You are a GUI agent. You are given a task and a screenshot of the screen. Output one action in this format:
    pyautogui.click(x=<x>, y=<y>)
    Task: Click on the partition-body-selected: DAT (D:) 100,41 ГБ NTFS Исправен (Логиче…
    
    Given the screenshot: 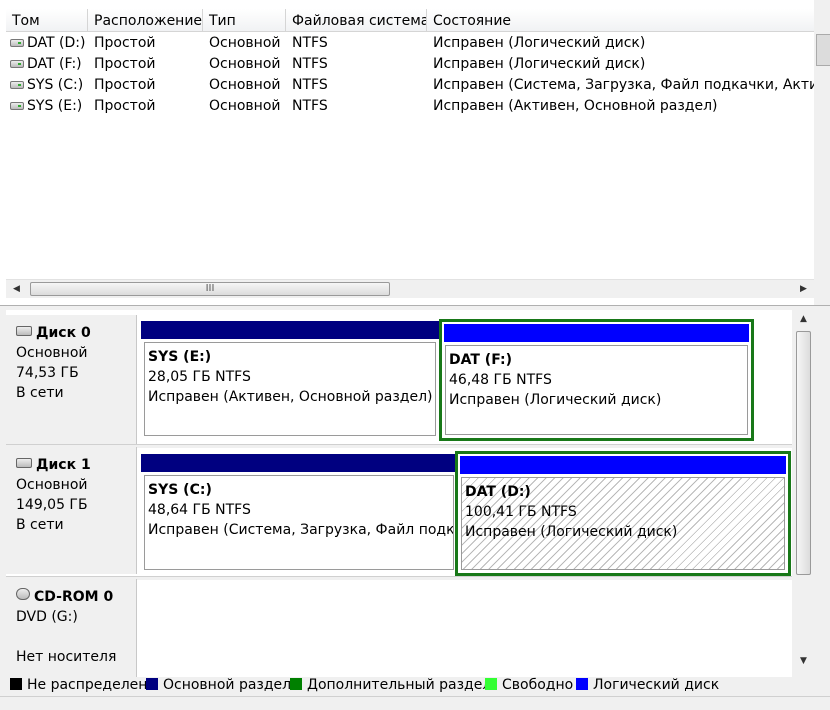 What is the action you would take?
    pyautogui.click(x=623, y=523)
    